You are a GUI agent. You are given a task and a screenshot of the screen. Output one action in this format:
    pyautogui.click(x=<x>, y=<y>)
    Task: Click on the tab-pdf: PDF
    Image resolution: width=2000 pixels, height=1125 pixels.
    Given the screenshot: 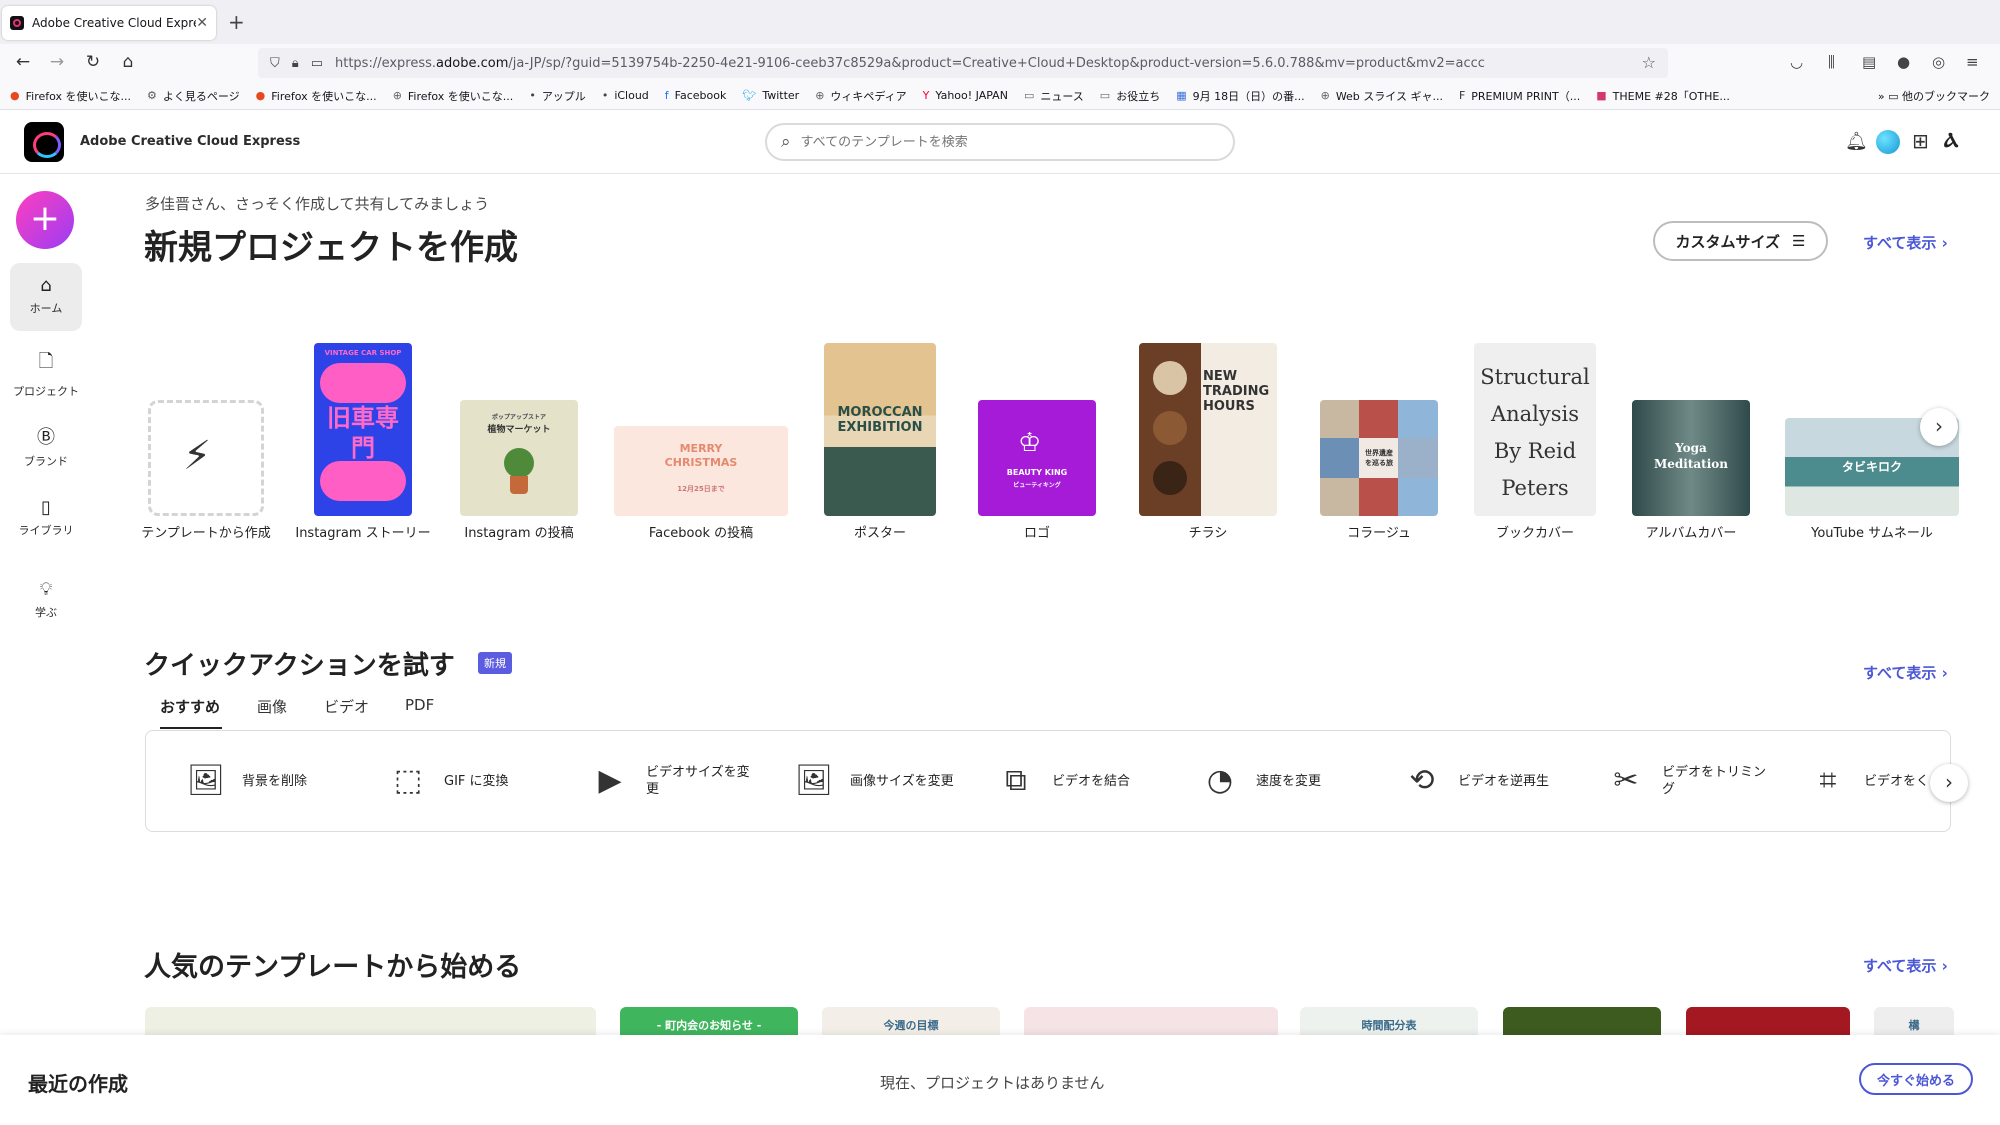 What is the action you would take?
    pyautogui.click(x=419, y=705)
    